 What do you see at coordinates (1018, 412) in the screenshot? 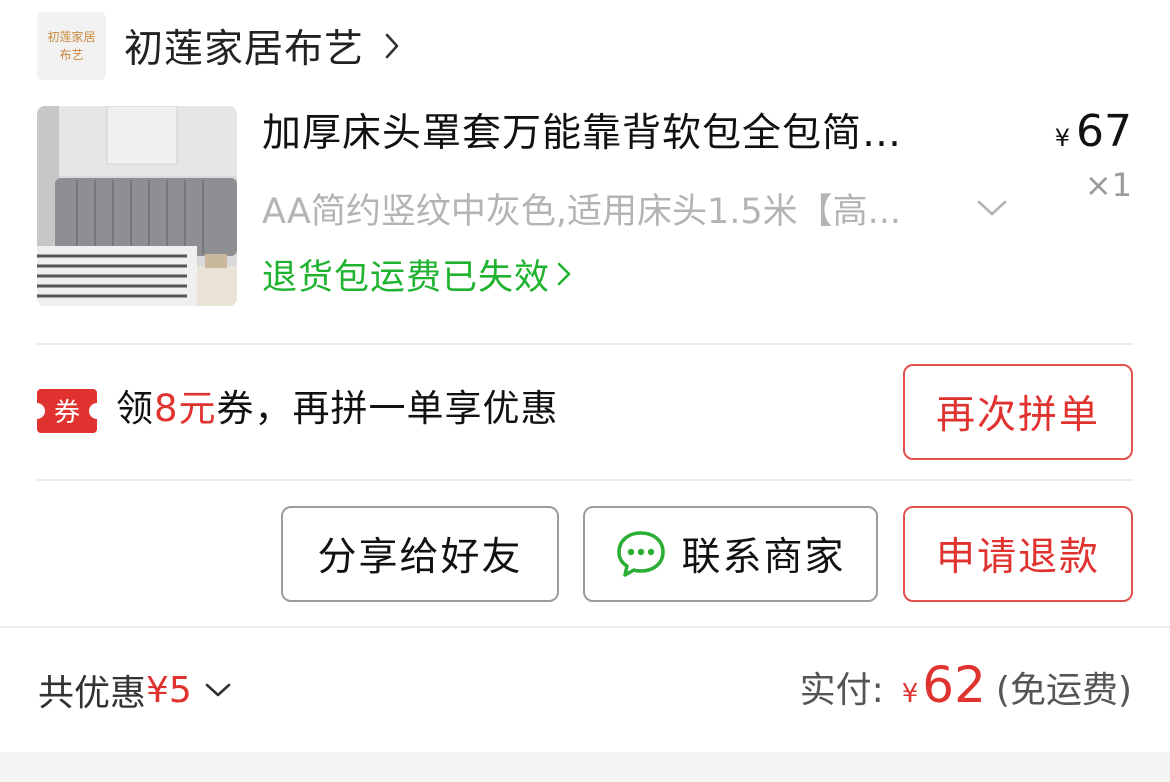
I see `reorder-button: 再次拼单` at bounding box center [1018, 412].